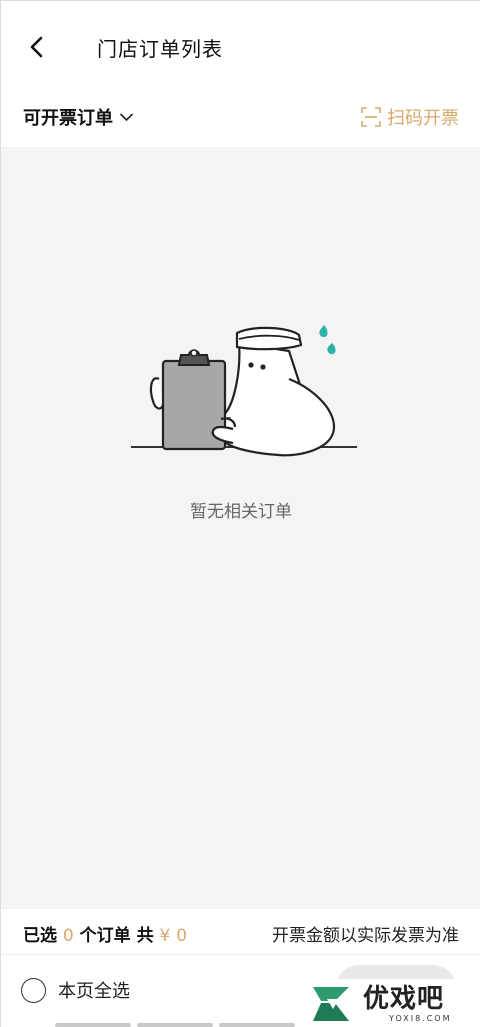 Image resolution: width=480 pixels, height=1027 pixels. What do you see at coordinates (126, 117) in the screenshot?
I see `chevron-down-icon` at bounding box center [126, 117].